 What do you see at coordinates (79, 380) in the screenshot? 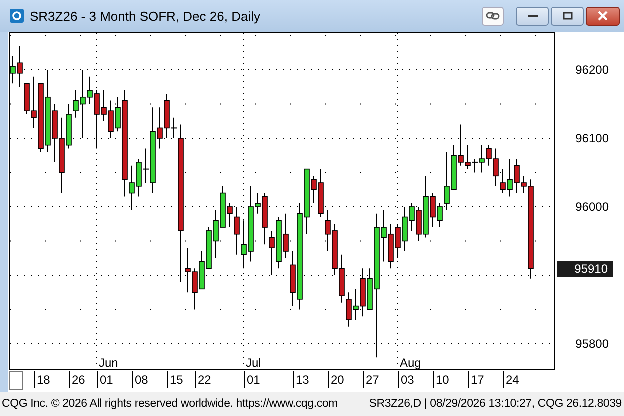
I see `date-label: 26` at bounding box center [79, 380].